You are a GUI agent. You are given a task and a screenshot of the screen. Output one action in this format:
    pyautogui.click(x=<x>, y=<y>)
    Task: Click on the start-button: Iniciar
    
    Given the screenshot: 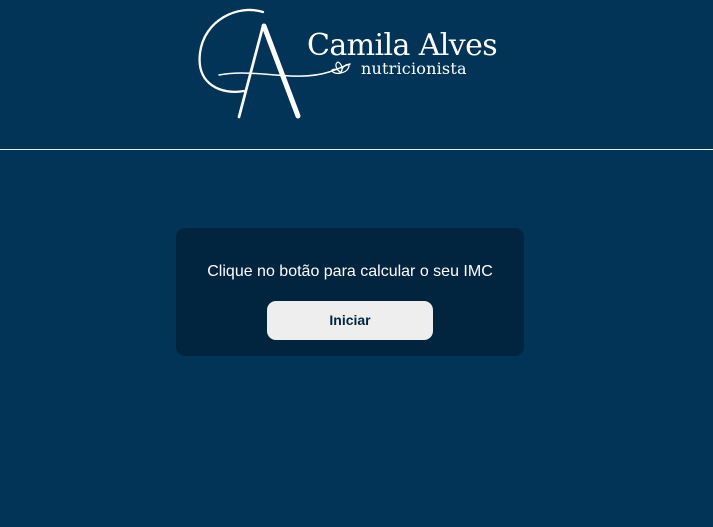 What is the action you would take?
    pyautogui.click(x=350, y=320)
    